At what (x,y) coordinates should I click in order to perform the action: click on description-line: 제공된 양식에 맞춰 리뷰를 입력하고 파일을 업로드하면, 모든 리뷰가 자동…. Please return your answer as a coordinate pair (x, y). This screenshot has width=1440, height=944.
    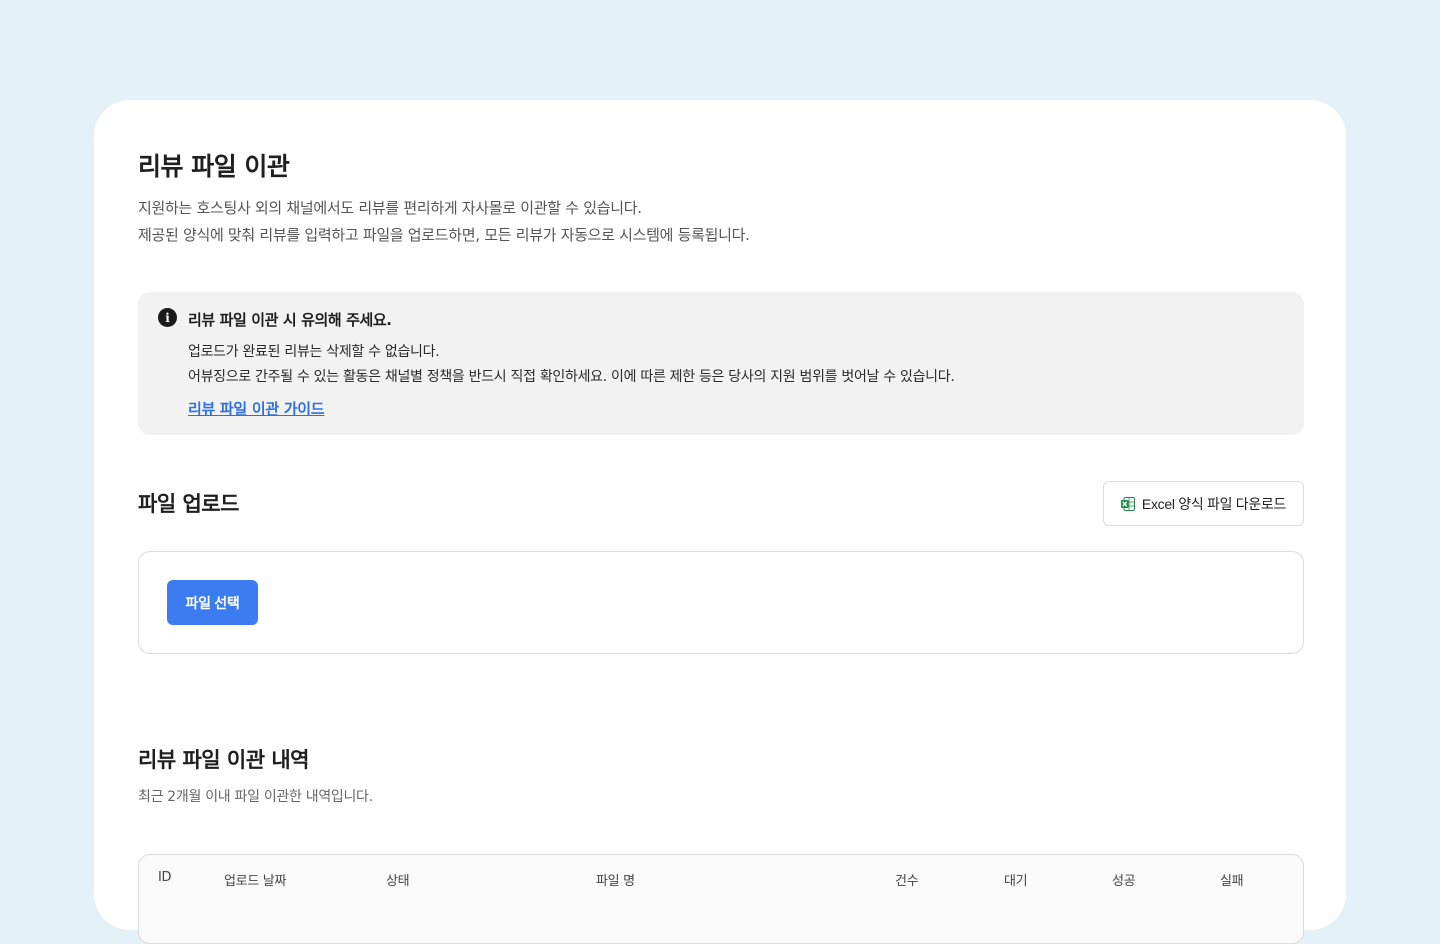
    Looking at the image, I should click on (444, 235).